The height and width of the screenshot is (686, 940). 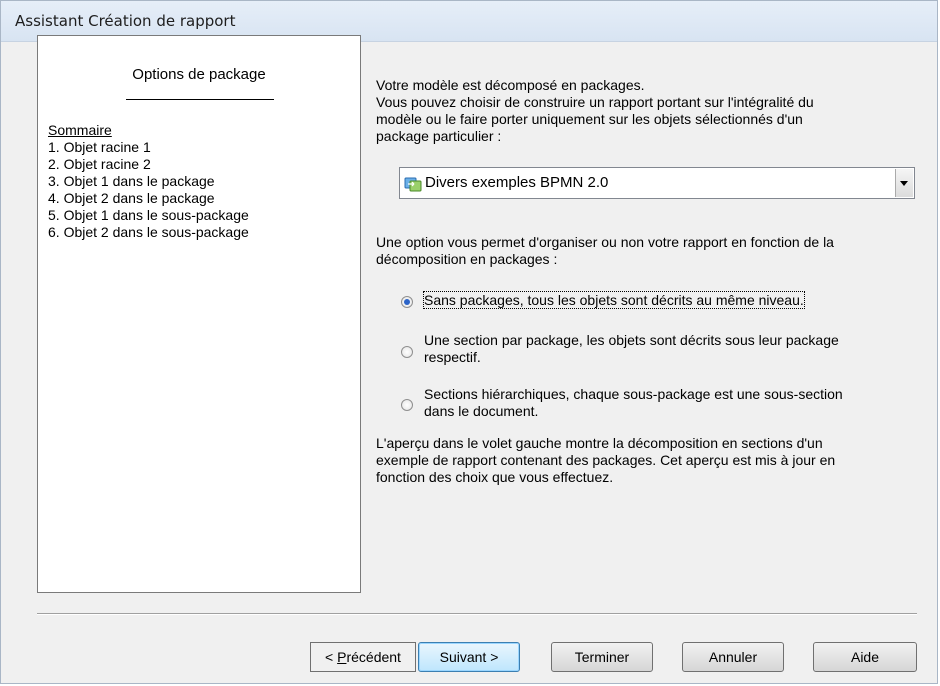 I want to click on note-line: fonction des choix que vous effectuez., so click(x=495, y=477).